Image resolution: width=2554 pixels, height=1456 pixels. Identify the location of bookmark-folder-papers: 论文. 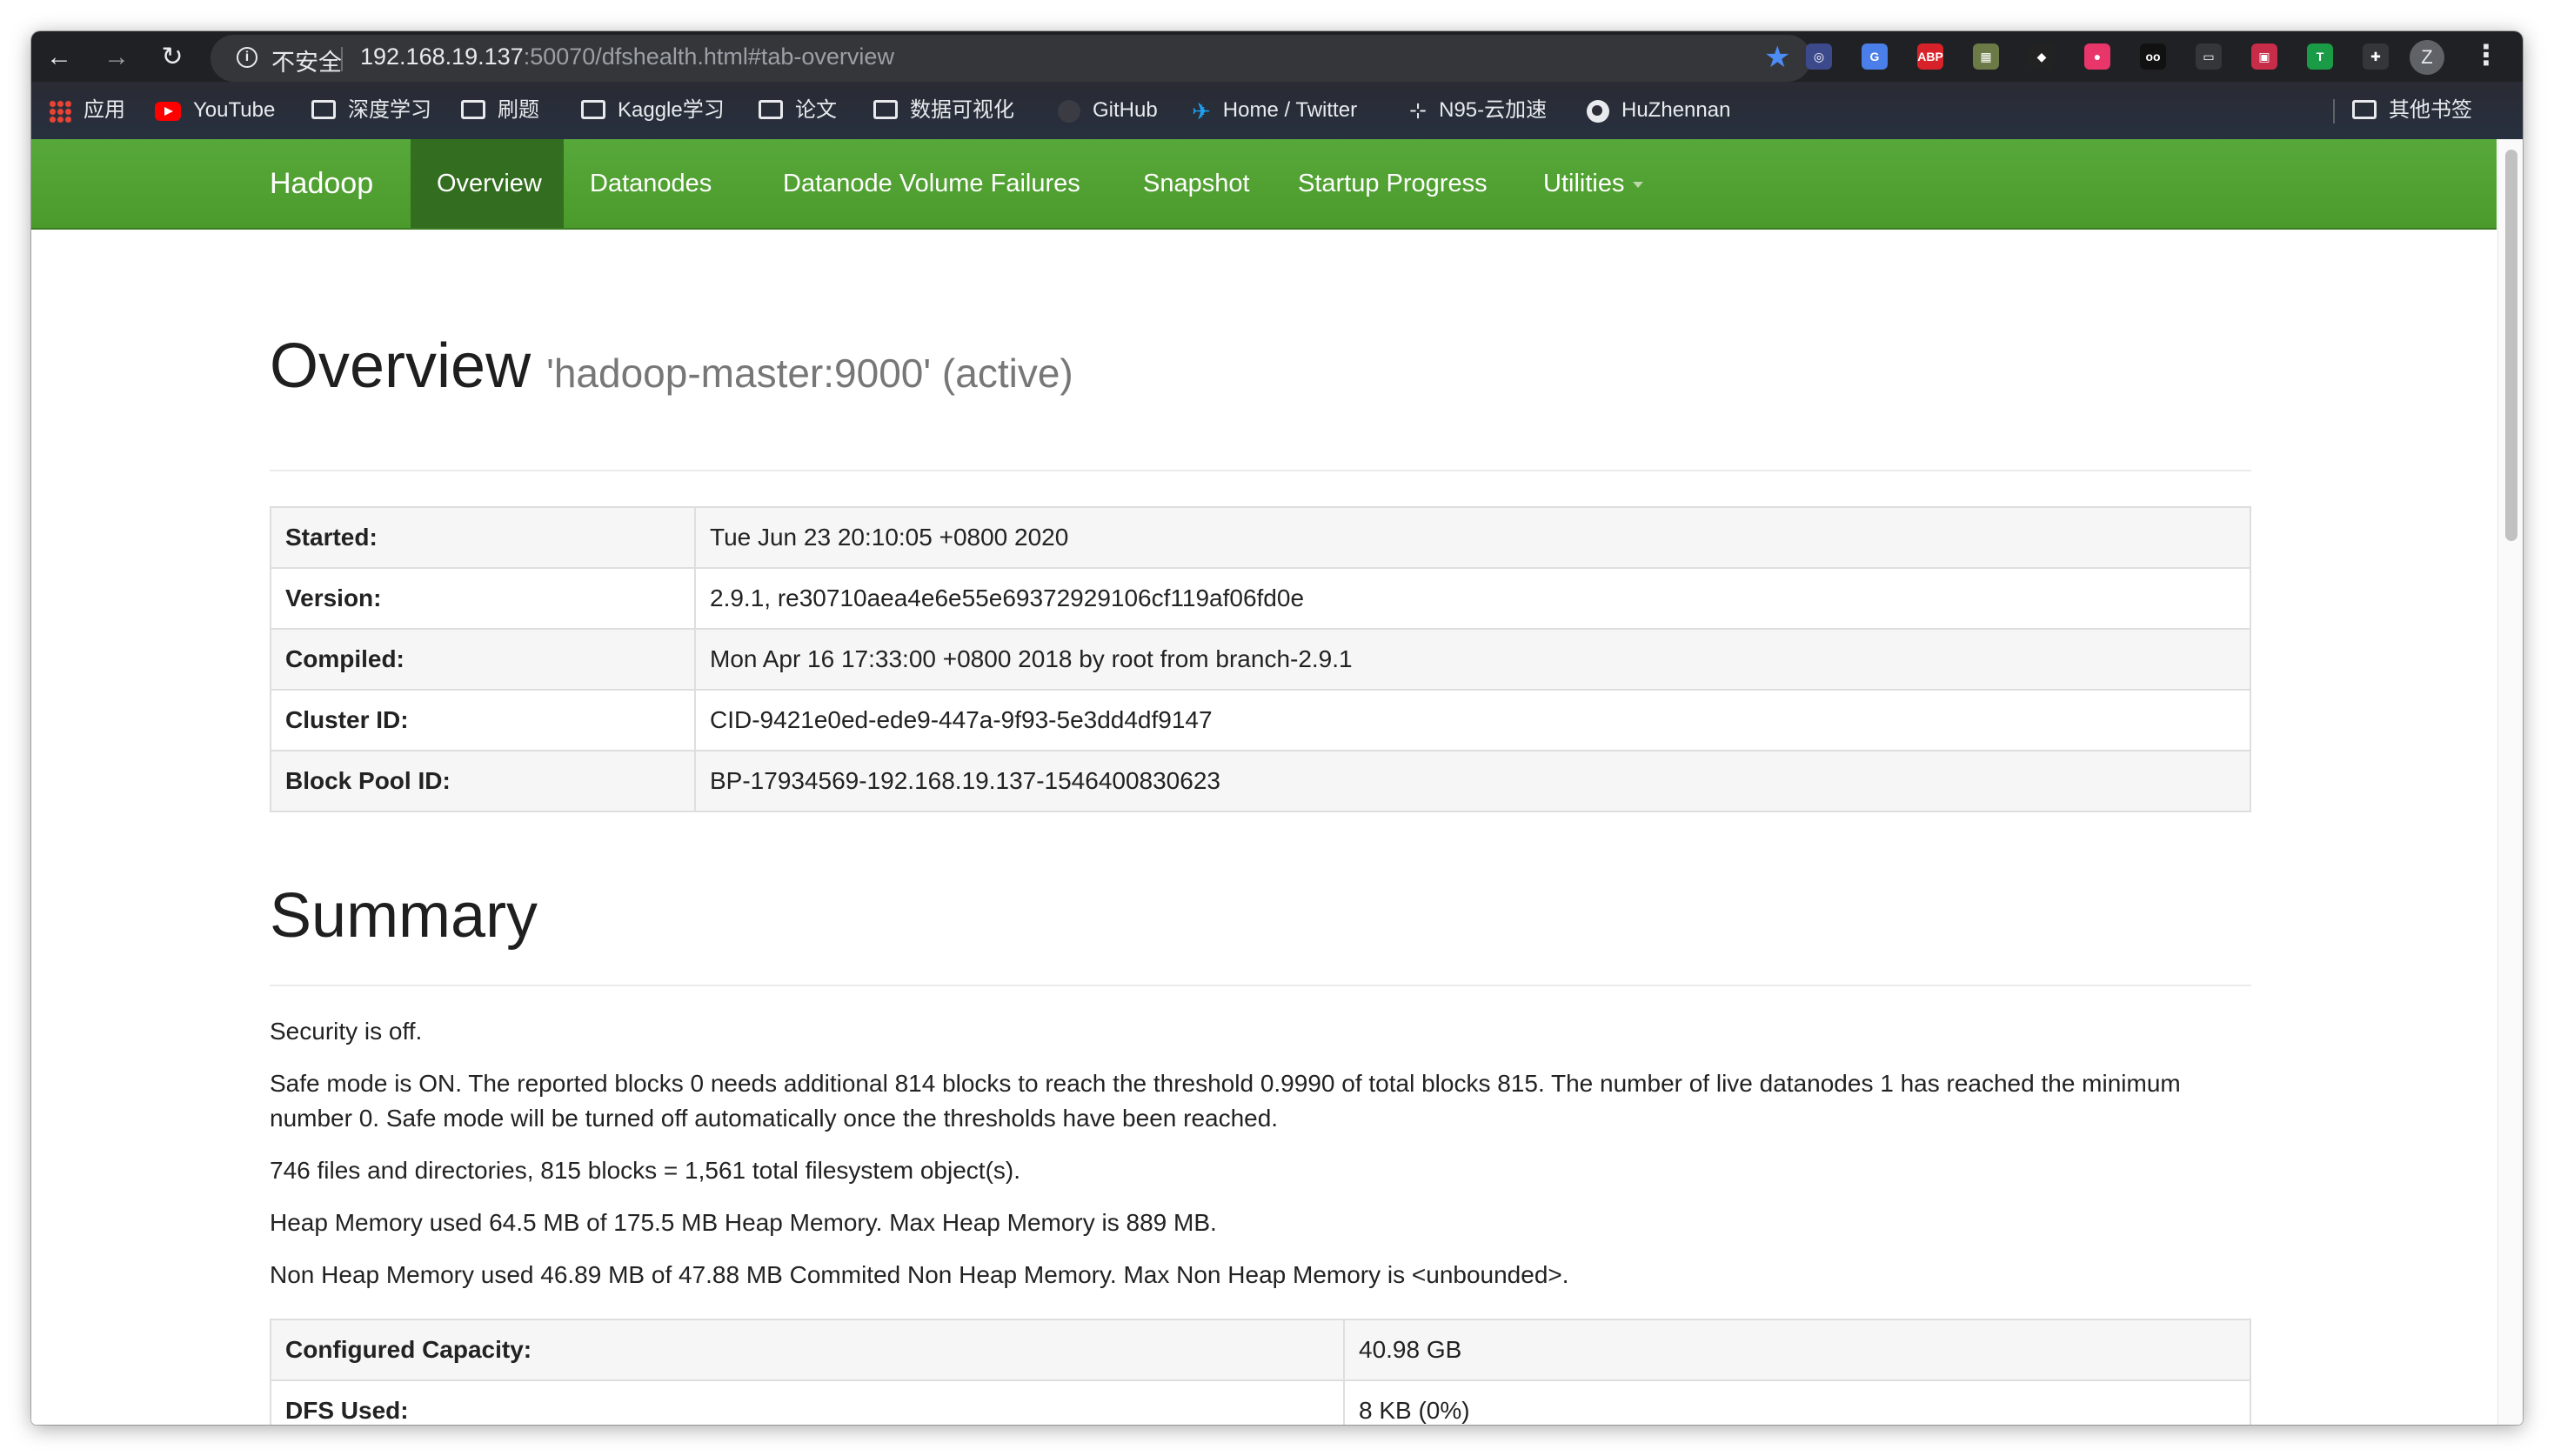
(798, 110).